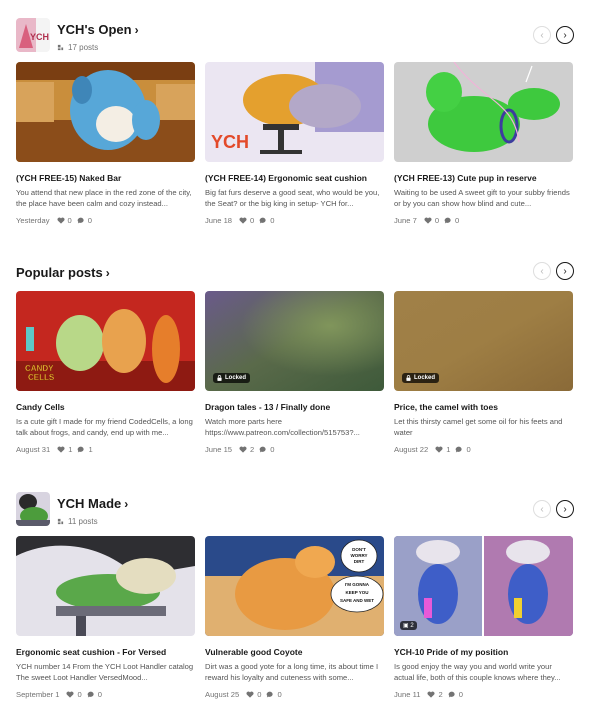 This screenshot has height=725, width=592. What do you see at coordinates (33, 220) in the screenshot?
I see `post-date: Yesterday` at bounding box center [33, 220].